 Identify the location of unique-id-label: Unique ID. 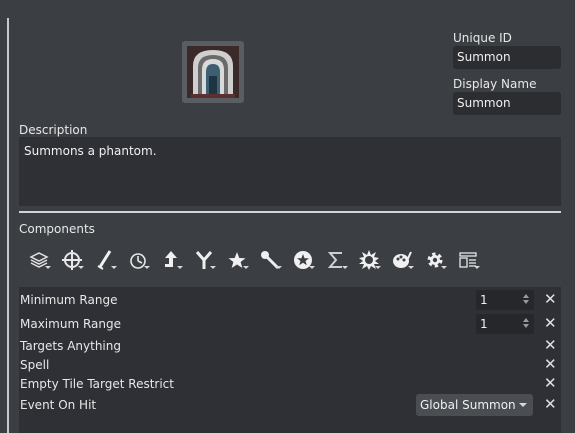
(482, 38).